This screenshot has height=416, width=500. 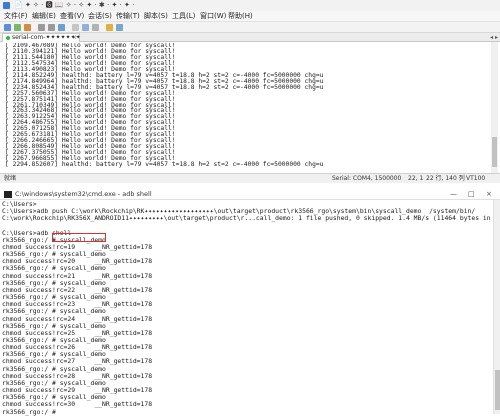 I want to click on connect-icon, so click(x=7, y=27).